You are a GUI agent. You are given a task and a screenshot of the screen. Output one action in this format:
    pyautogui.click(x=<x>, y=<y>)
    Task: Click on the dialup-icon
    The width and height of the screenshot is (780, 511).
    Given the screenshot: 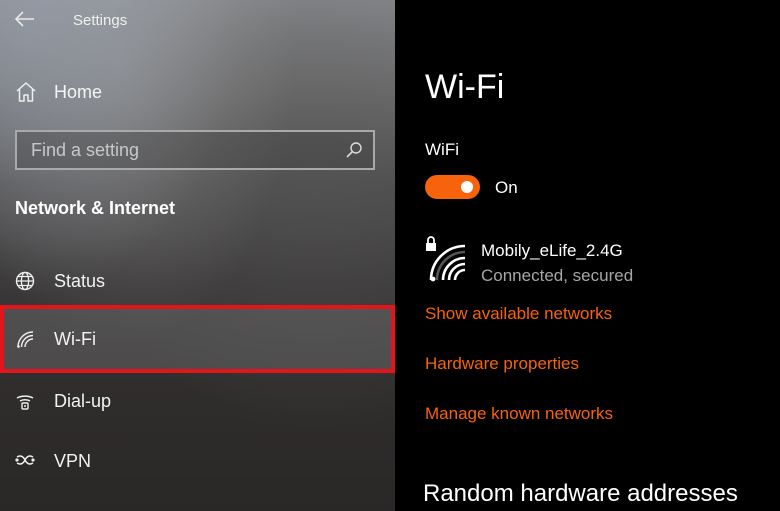 What is the action you would take?
    pyautogui.click(x=25, y=402)
    